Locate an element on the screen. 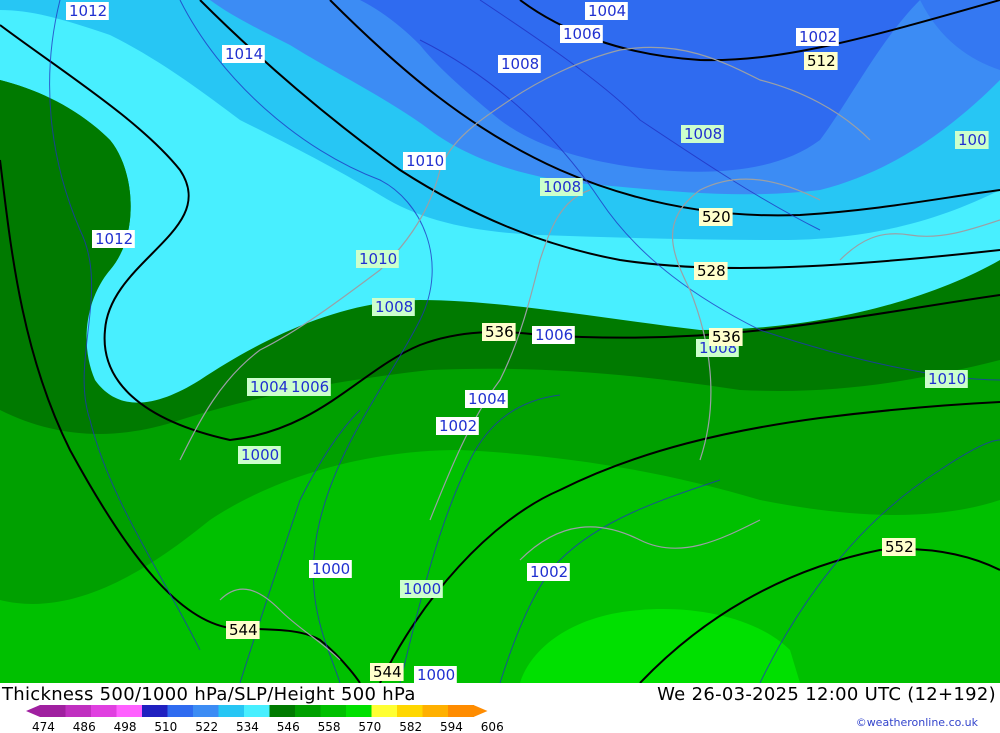 The height and width of the screenshot is (733, 1000). height-label: 520 is located at coordinates (716, 217).